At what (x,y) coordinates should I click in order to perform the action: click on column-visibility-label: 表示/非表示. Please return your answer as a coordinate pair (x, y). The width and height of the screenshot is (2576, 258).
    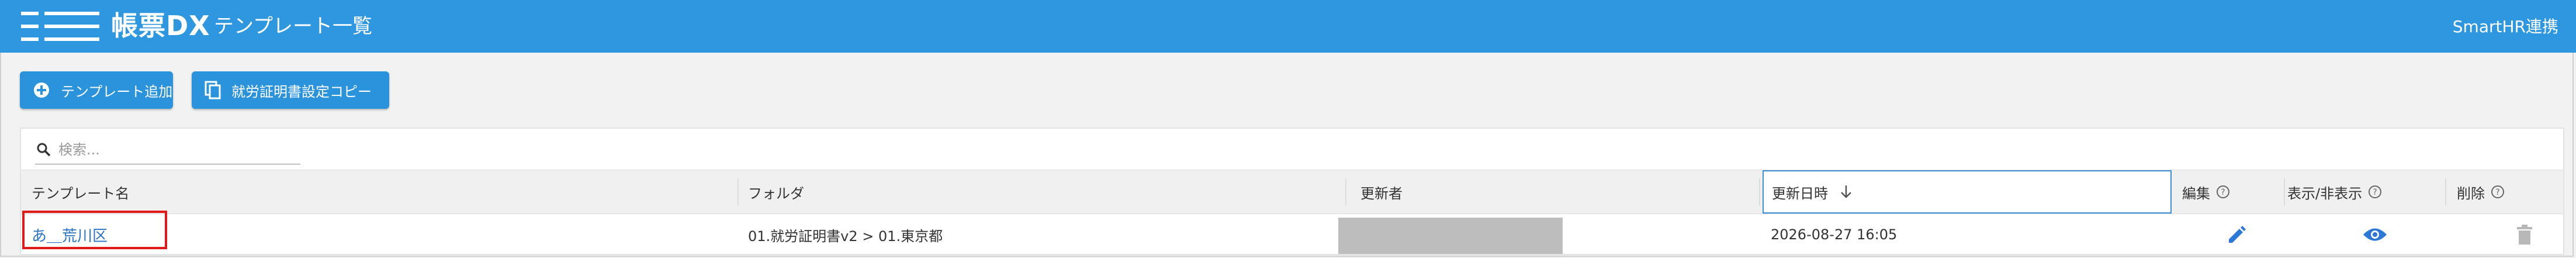
    Looking at the image, I should click on (2325, 193).